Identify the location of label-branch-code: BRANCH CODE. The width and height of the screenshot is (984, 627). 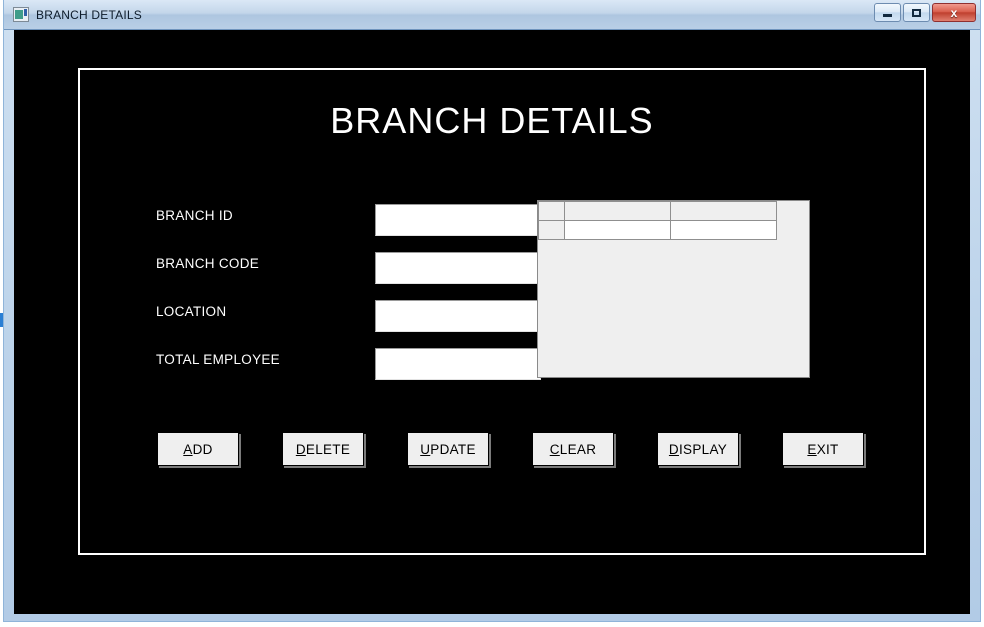
(208, 263).